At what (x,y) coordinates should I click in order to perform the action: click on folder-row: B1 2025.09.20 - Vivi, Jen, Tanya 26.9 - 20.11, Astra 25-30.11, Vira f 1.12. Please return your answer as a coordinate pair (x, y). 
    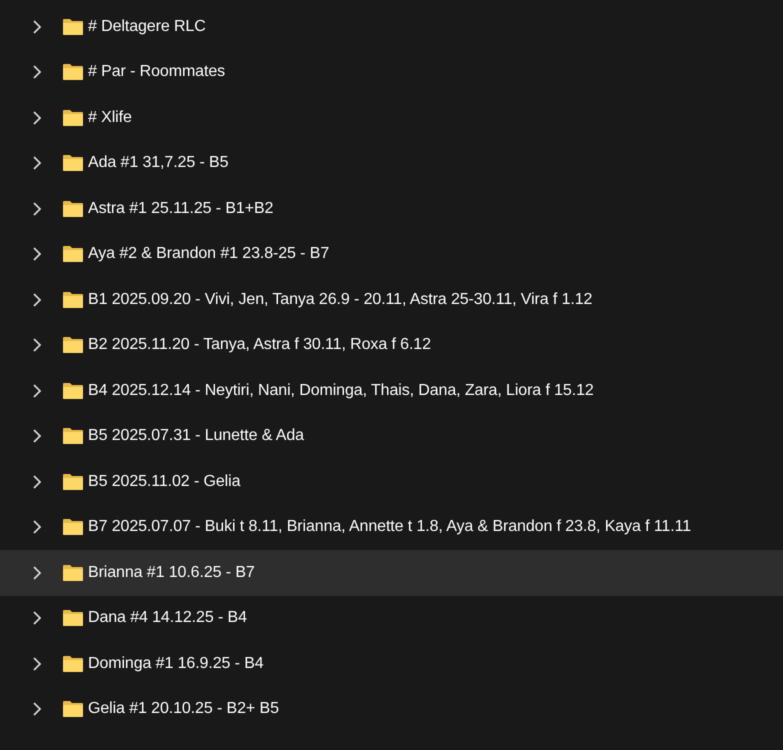
    Looking at the image, I should click on (391, 299).